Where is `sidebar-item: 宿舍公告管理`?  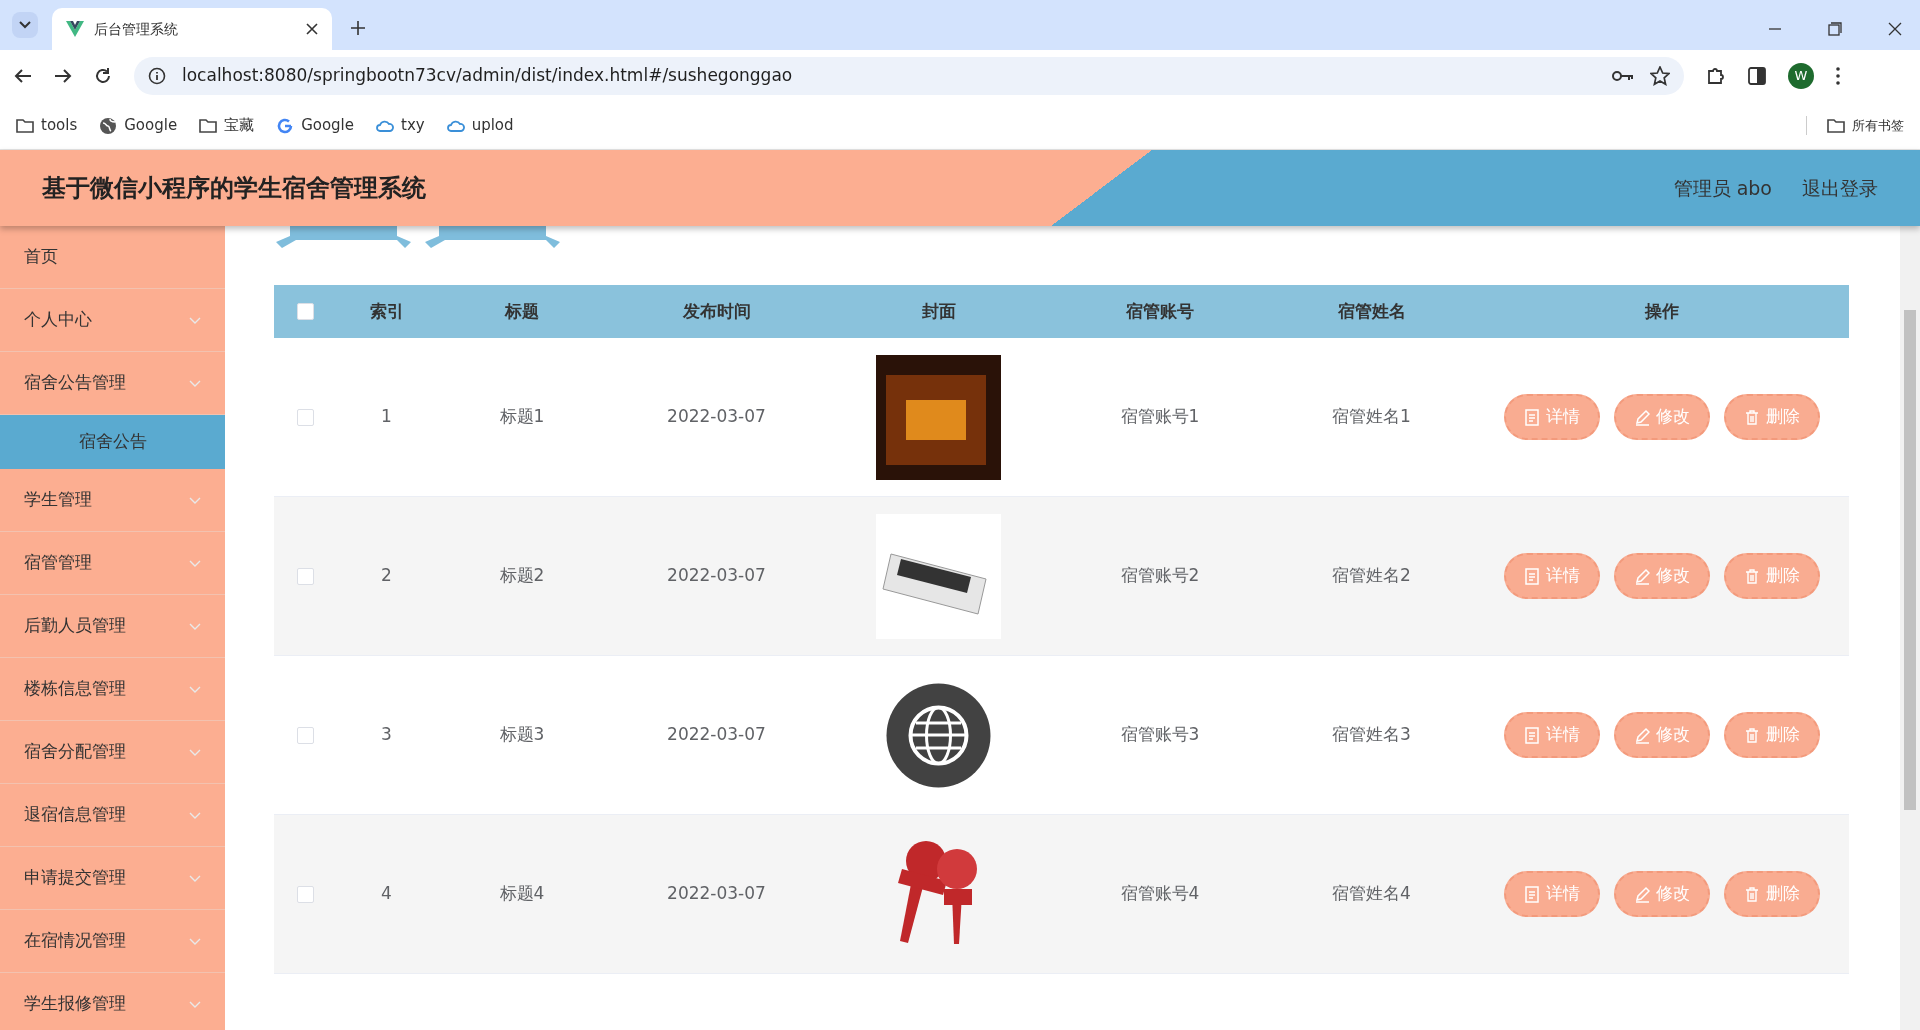
sidebar-item: 宿舍公告管理 is located at coordinates (112, 383).